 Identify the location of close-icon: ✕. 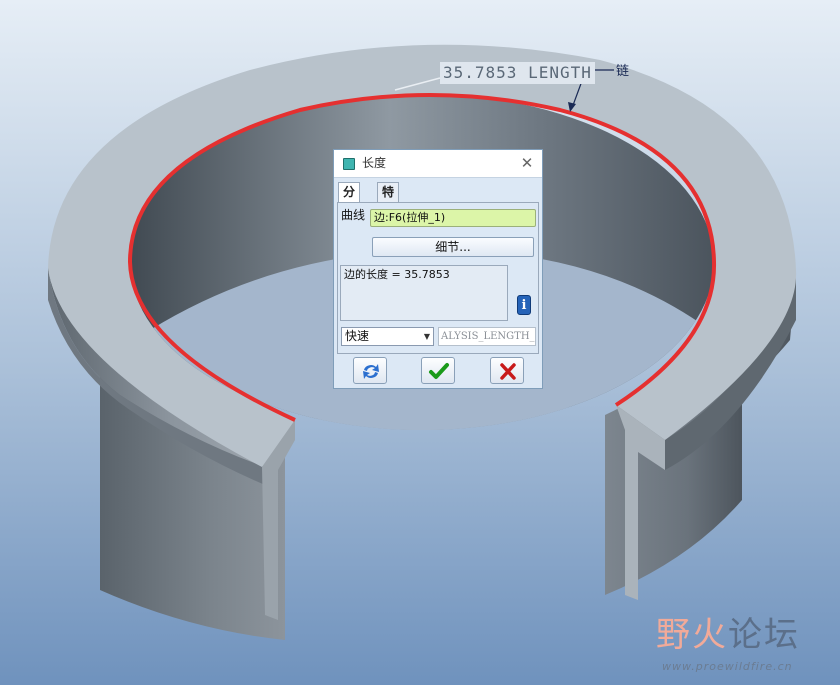
(527, 163).